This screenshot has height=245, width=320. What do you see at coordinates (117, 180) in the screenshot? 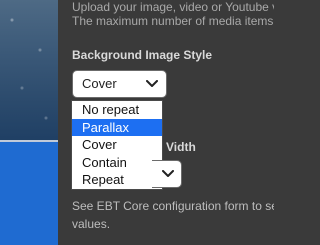
I see `option-repeat: Repeat` at bounding box center [117, 180].